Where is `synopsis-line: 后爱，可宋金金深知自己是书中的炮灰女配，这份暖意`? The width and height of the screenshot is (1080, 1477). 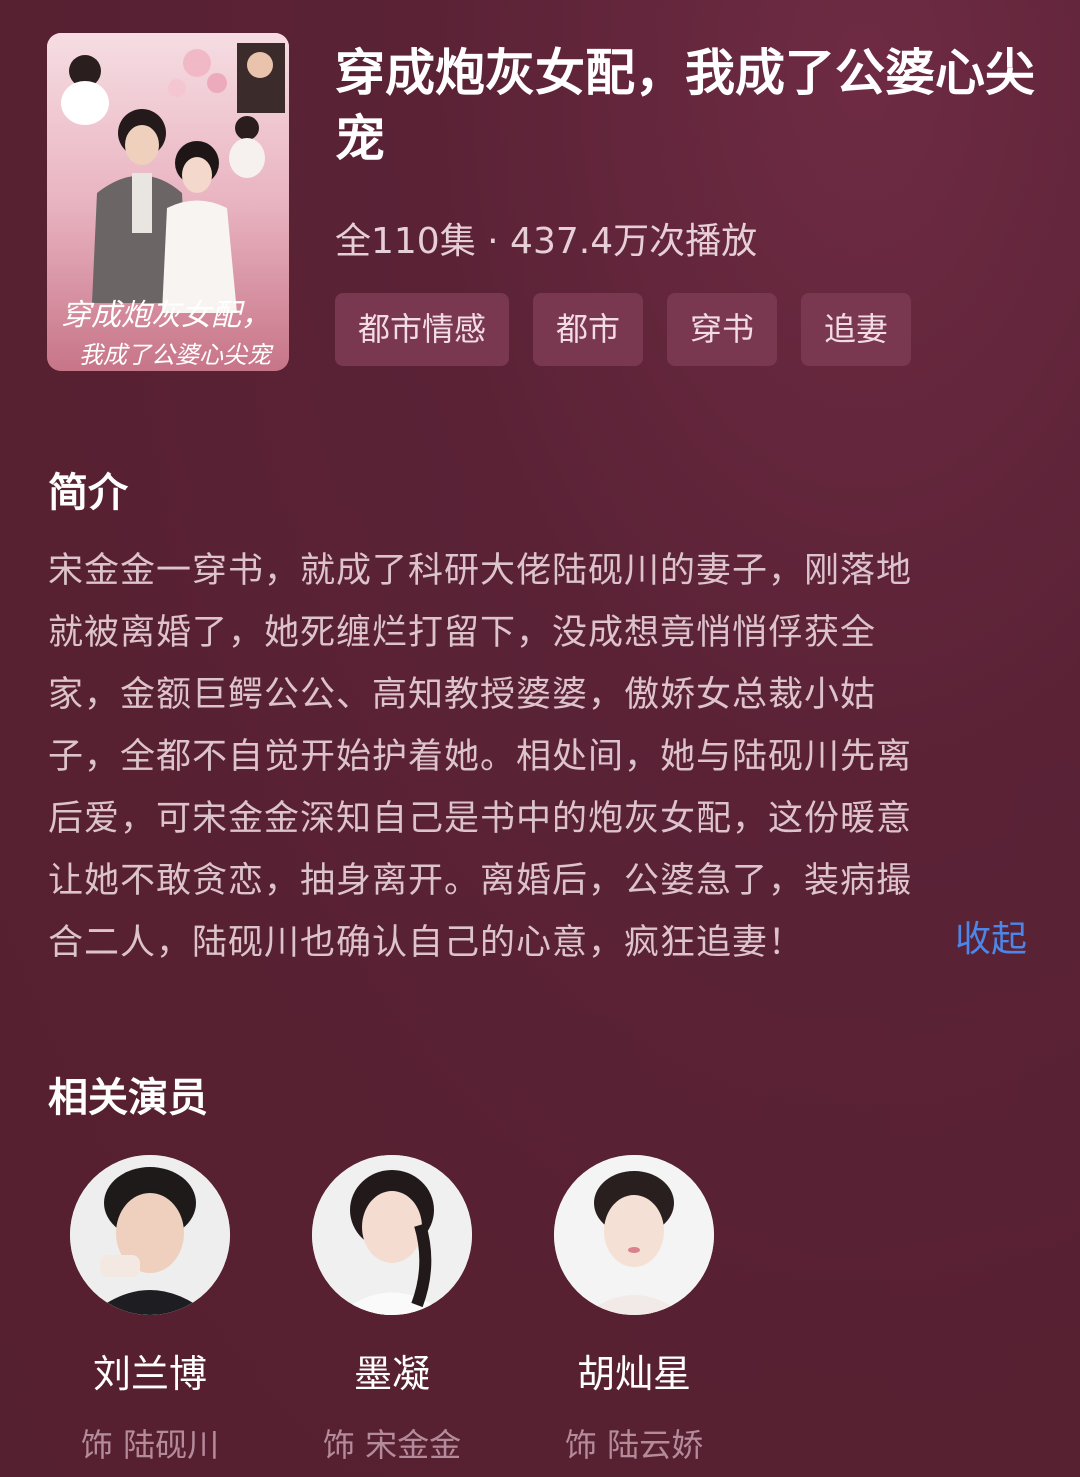 synopsis-line: 后爱，可宋金金深知自己是书中的炮灰女配，这份暖意 is located at coordinates (480, 819).